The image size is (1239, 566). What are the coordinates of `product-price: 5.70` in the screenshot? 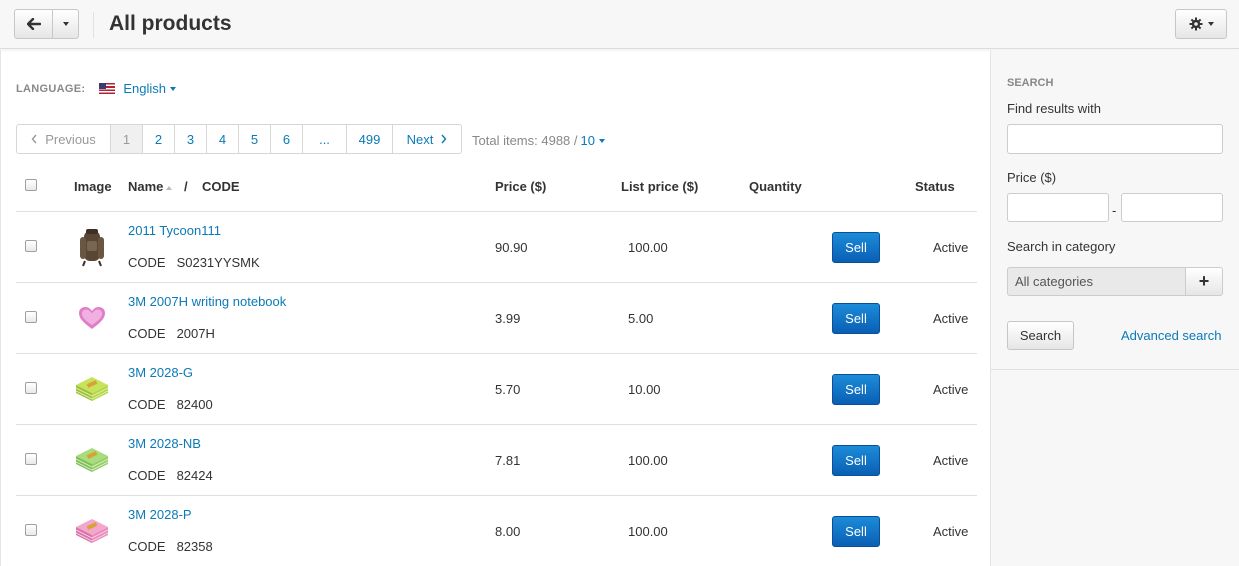 It's located at (508, 389).